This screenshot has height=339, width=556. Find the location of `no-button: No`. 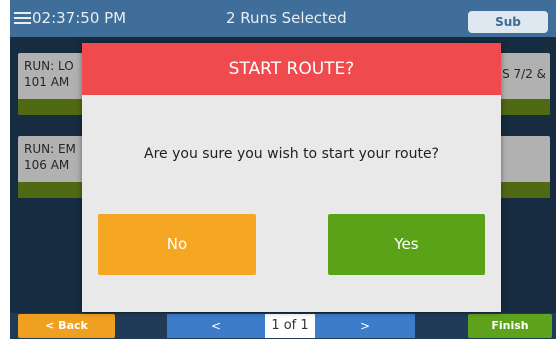

no-button: No is located at coordinates (177, 244).